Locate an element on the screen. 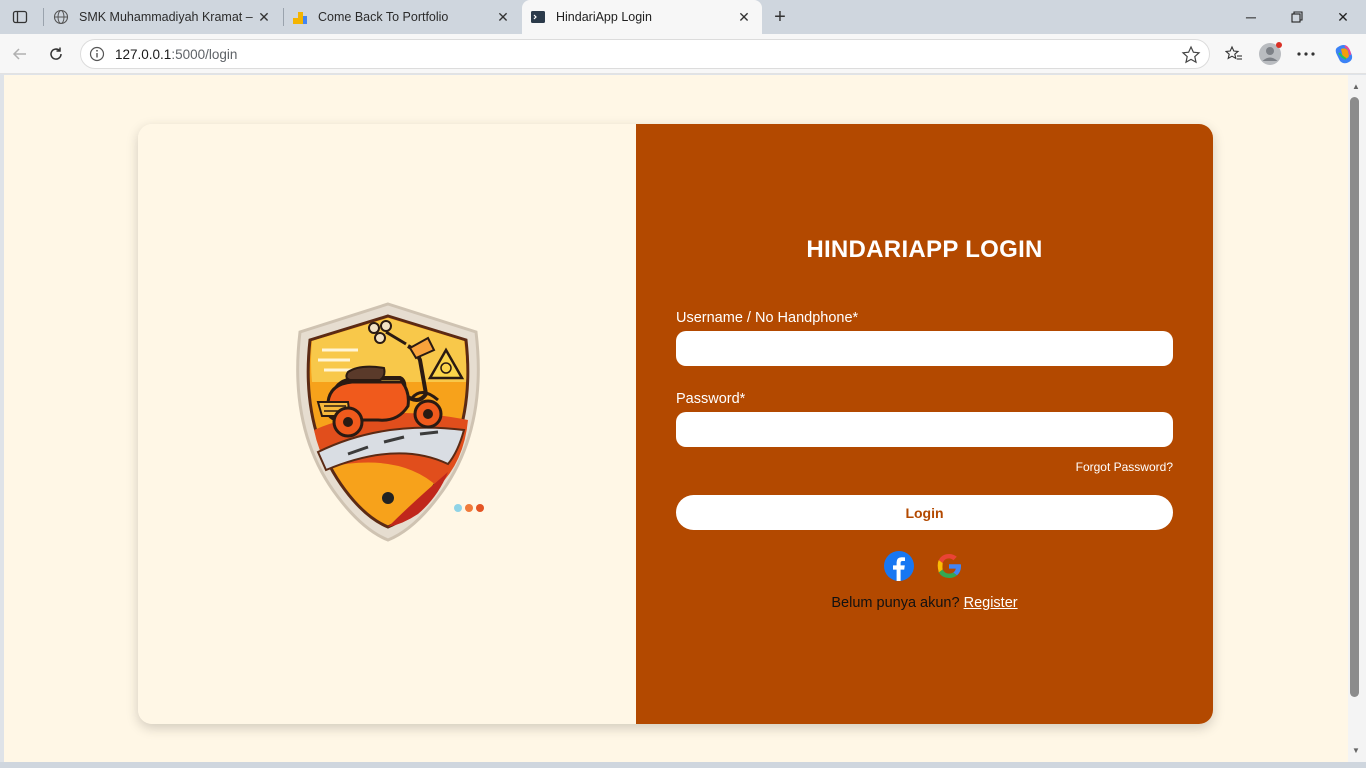 Image resolution: width=1366 pixels, height=768 pixels. loading-dots is located at coordinates (469, 508).